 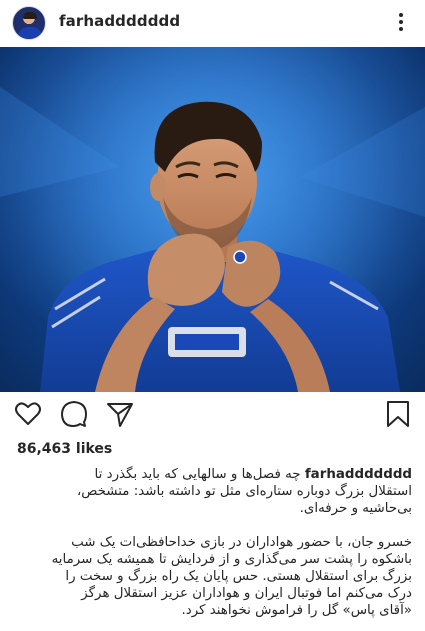 What do you see at coordinates (158, 187) in the screenshot?
I see `ear` at bounding box center [158, 187].